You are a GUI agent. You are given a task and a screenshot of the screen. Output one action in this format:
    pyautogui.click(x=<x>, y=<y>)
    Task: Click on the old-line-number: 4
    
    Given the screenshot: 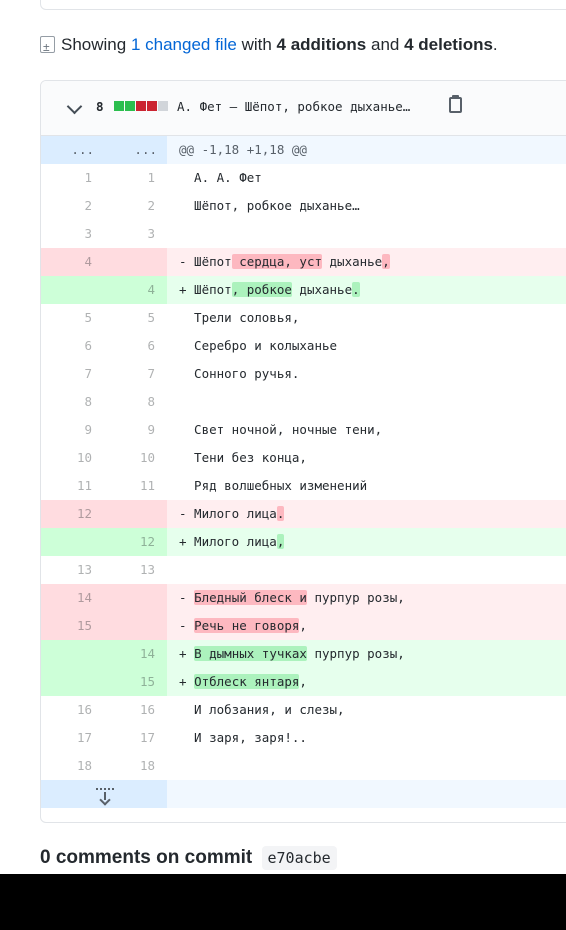 What is the action you would take?
    pyautogui.click(x=72, y=262)
    